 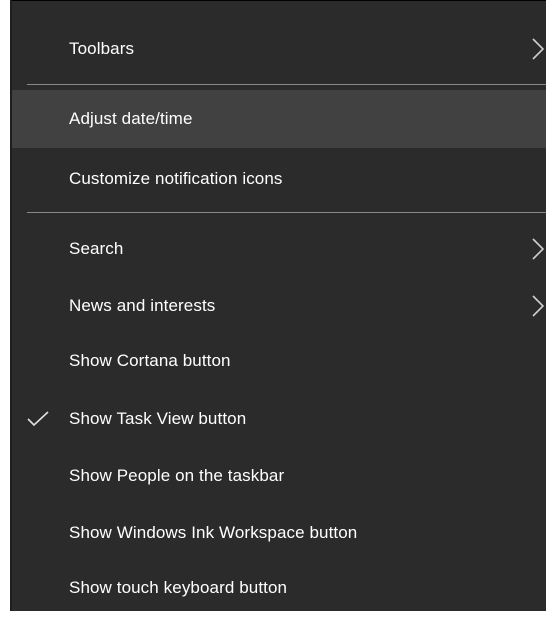 I want to click on menu-item-news-and-interests: News and interests, so click(x=279, y=306).